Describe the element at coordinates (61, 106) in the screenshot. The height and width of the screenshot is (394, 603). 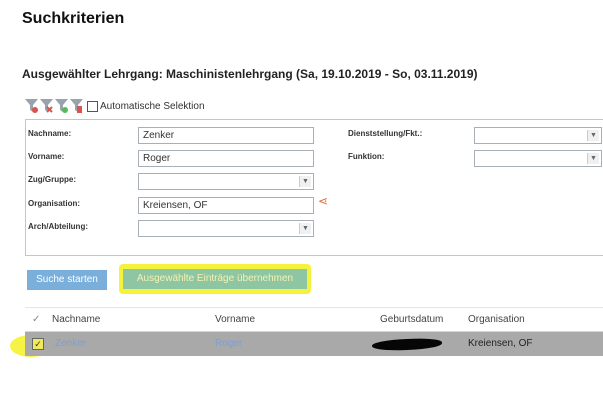
I see `filter-add-icon` at that location.